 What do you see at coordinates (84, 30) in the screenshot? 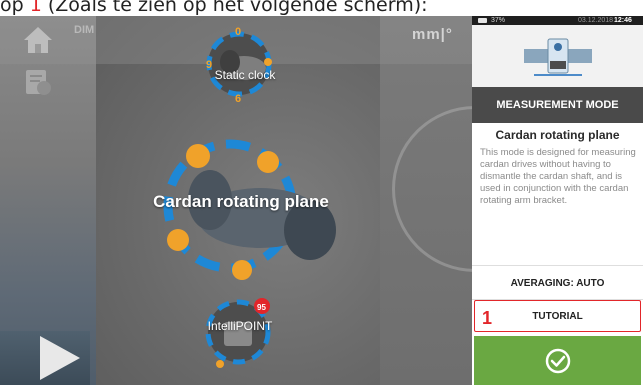
I see `dimension-label: DIM` at bounding box center [84, 30].